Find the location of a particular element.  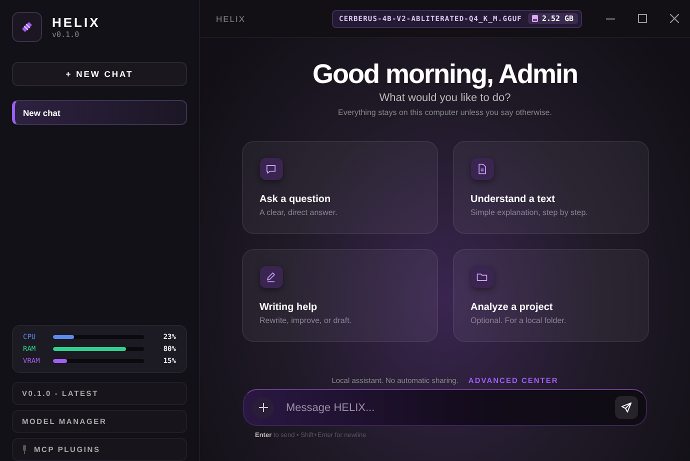

card-subtitle: Rewrite, improve, or draft. is located at coordinates (306, 320).